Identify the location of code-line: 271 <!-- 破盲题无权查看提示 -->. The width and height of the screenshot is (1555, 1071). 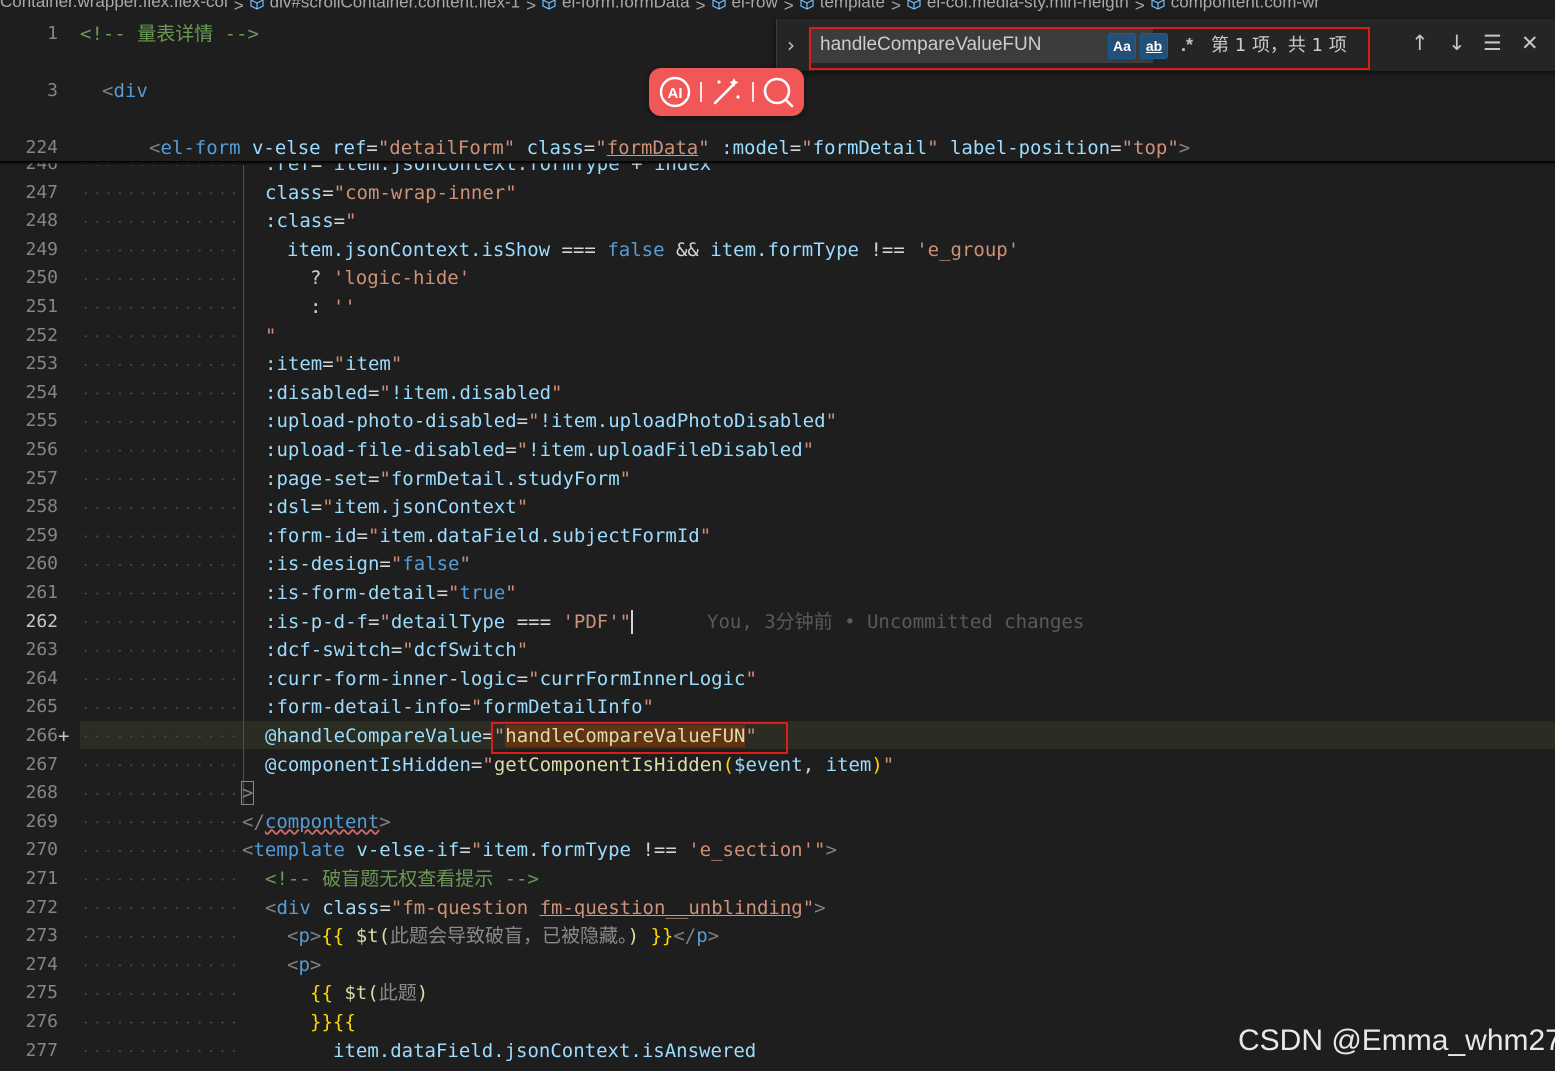
(777, 879).